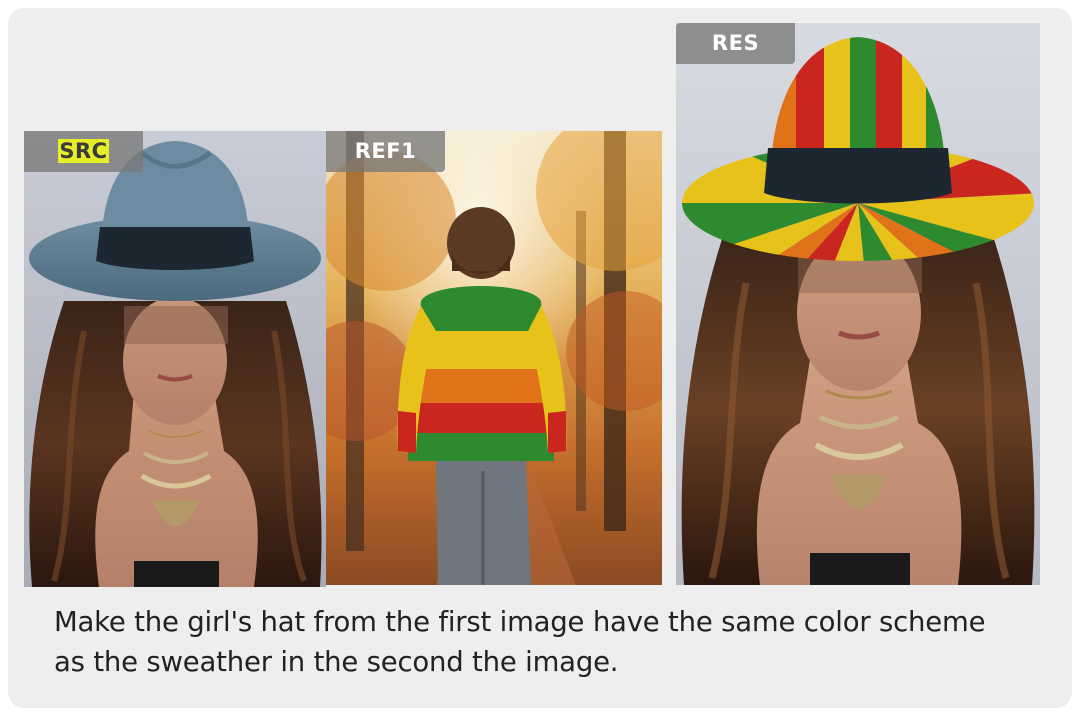  What do you see at coordinates (336, 662) in the screenshot?
I see `instruction-line-2: as the sweather in the second the image.` at bounding box center [336, 662].